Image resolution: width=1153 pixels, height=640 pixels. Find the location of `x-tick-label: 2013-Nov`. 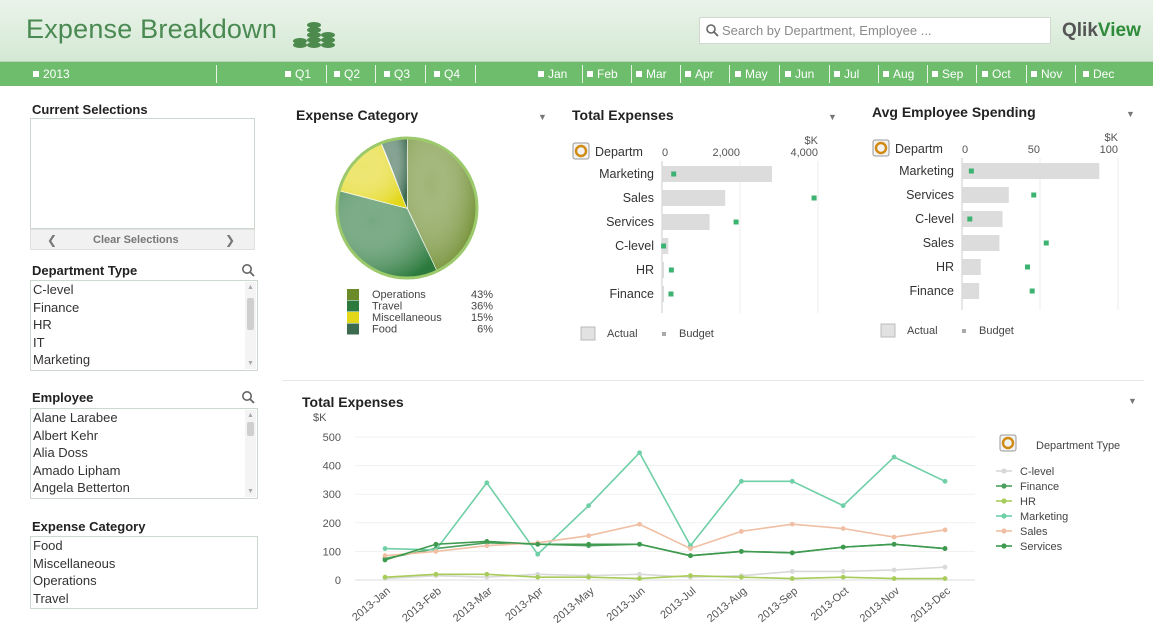

x-tick-label: 2013-Nov is located at coordinates (880, 605).